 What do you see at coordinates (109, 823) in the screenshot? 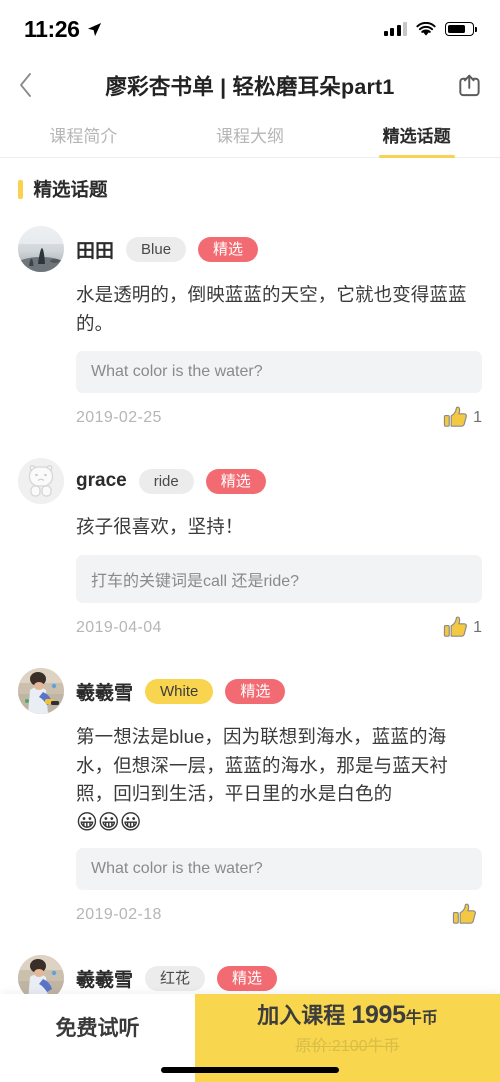
I see `comment-emoji: 😀😀😀` at bounding box center [109, 823].